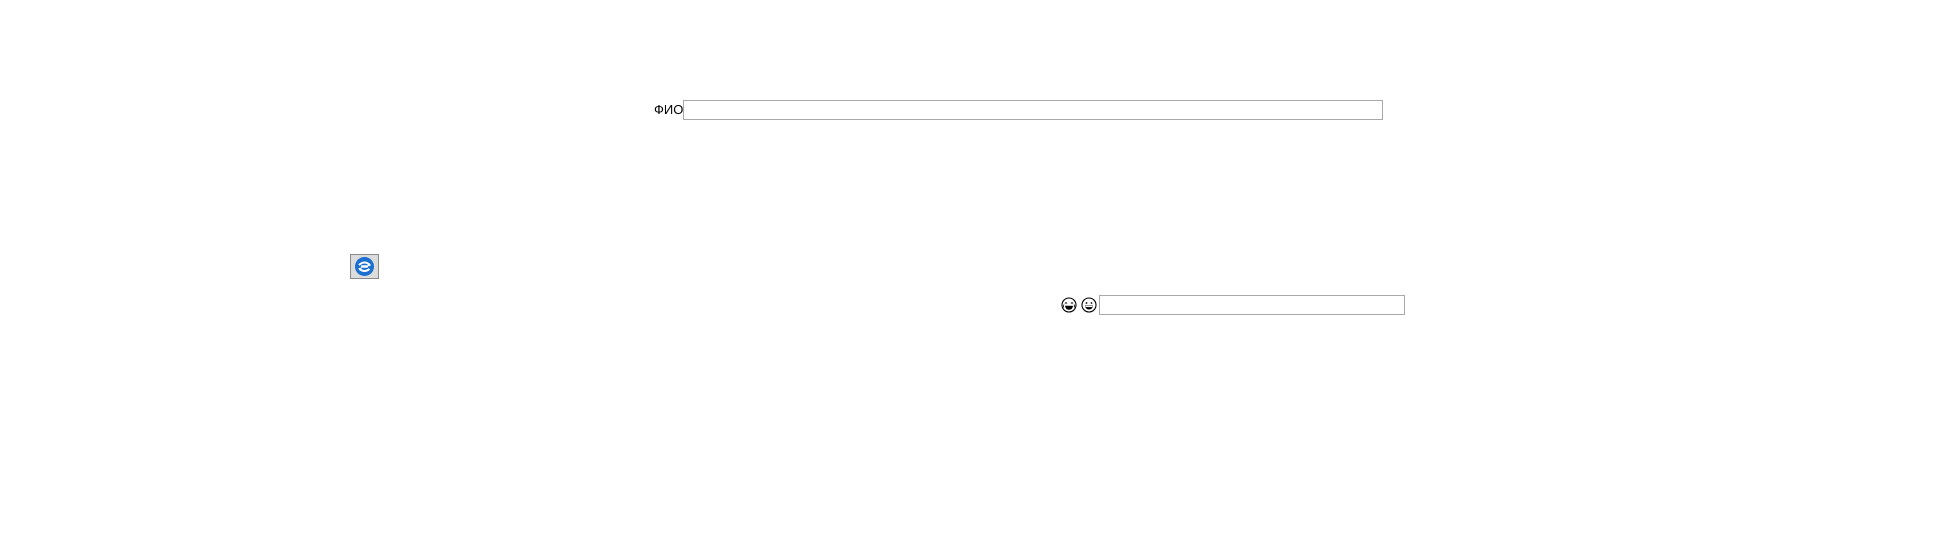  Describe the element at coordinates (1252, 305) in the screenshot. I see `captcha-input` at that location.